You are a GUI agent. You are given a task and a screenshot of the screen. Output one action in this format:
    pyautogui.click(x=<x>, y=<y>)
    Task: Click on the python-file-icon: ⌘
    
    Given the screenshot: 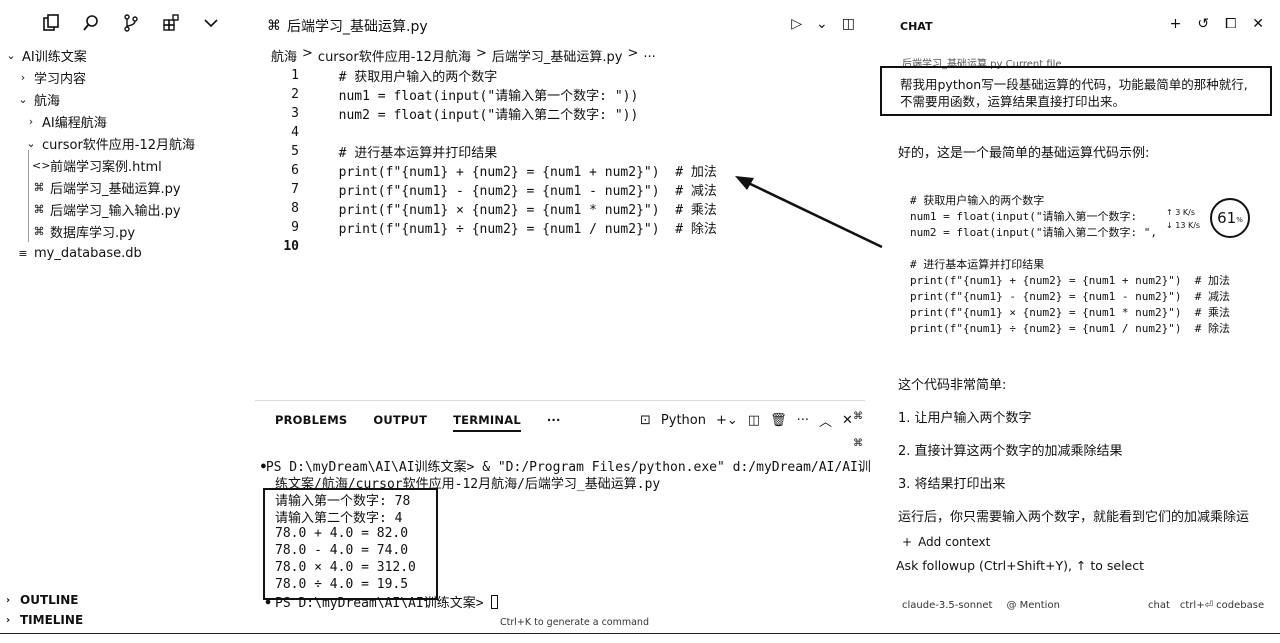 What is the action you would take?
    pyautogui.click(x=39, y=231)
    